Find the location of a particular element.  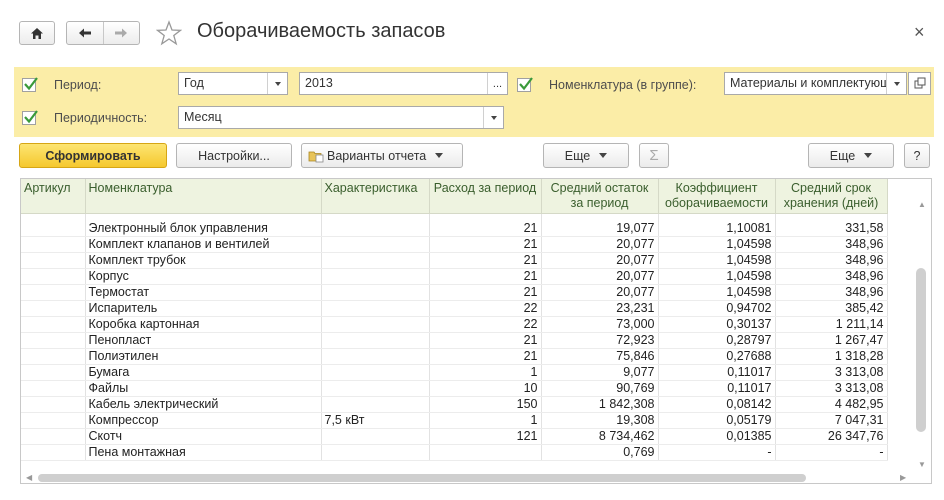

forward-button is located at coordinates (120, 33).